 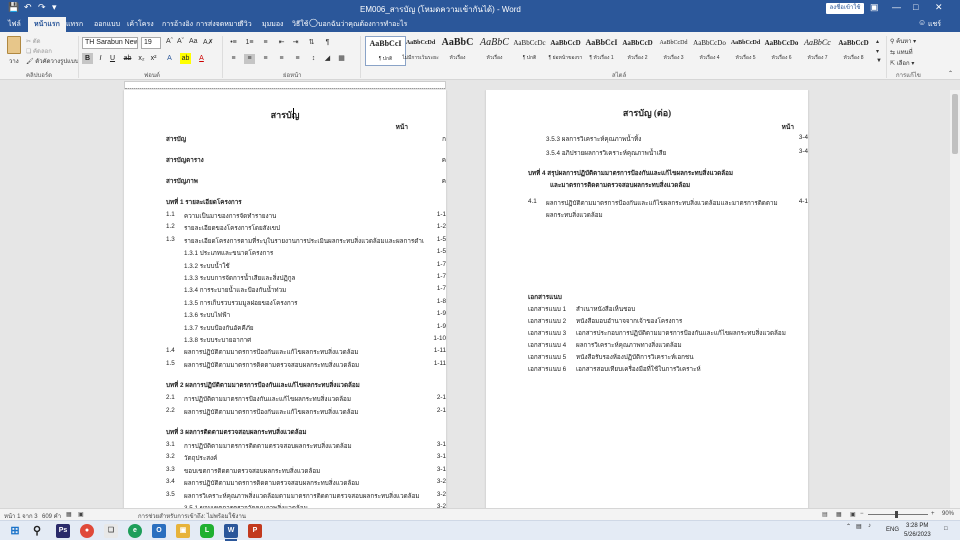 What do you see at coordinates (295, 43) in the screenshot?
I see `increase-indent-icon: ⇥` at bounding box center [295, 43].